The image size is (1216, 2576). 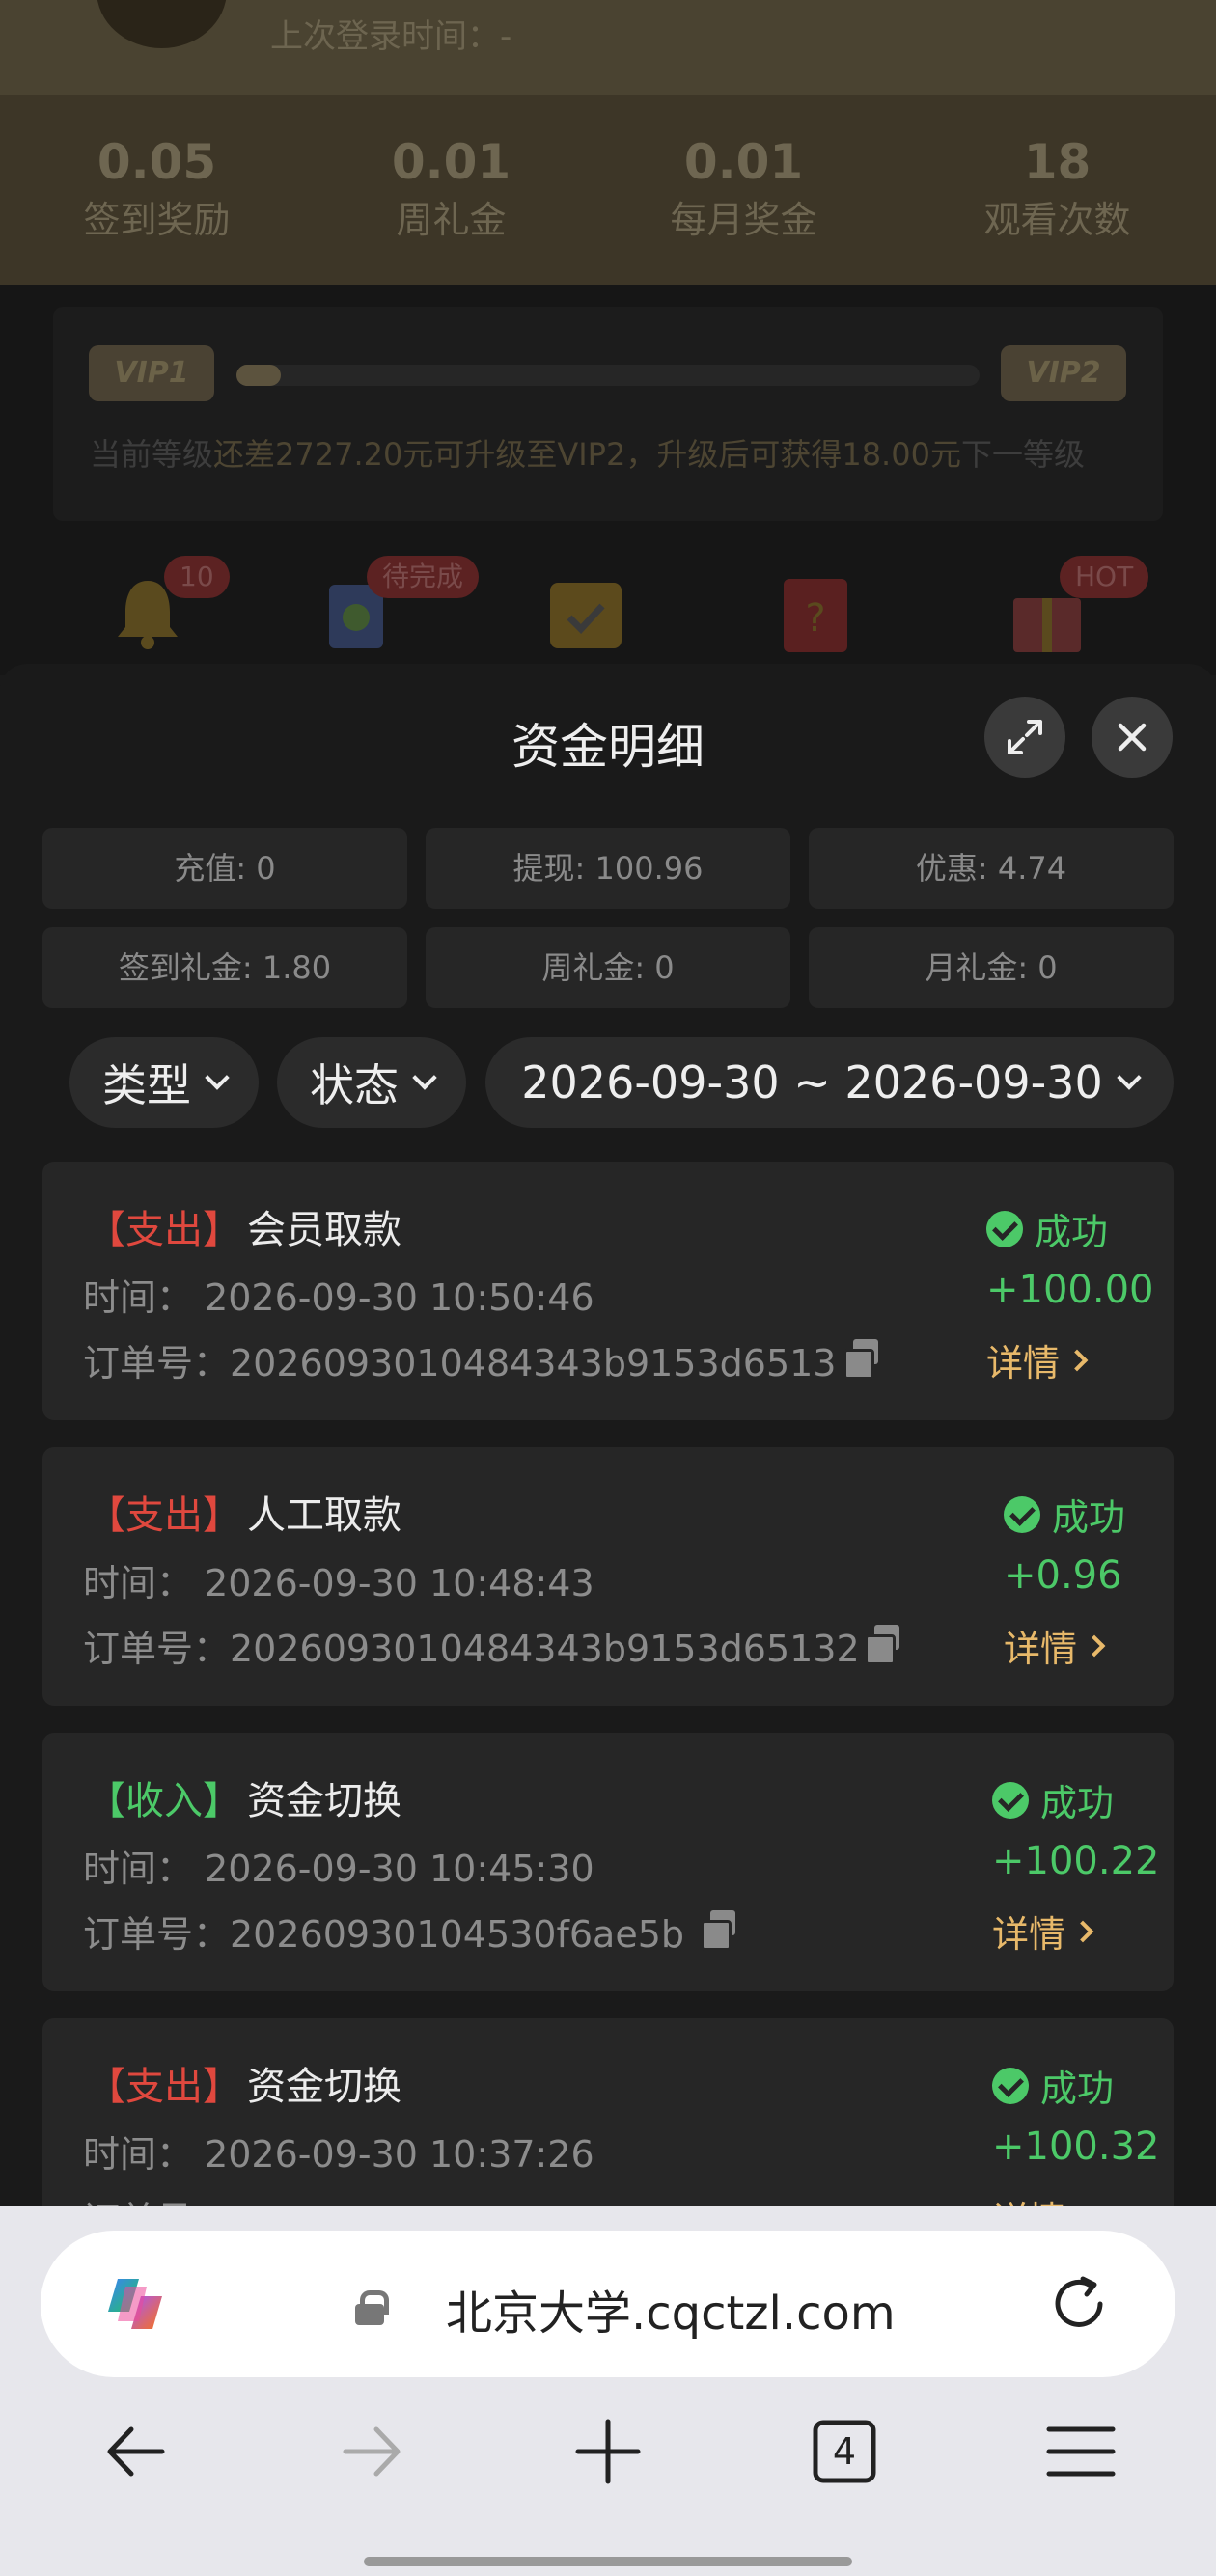 What do you see at coordinates (608, 2451) in the screenshot?
I see `new-tab-button` at bounding box center [608, 2451].